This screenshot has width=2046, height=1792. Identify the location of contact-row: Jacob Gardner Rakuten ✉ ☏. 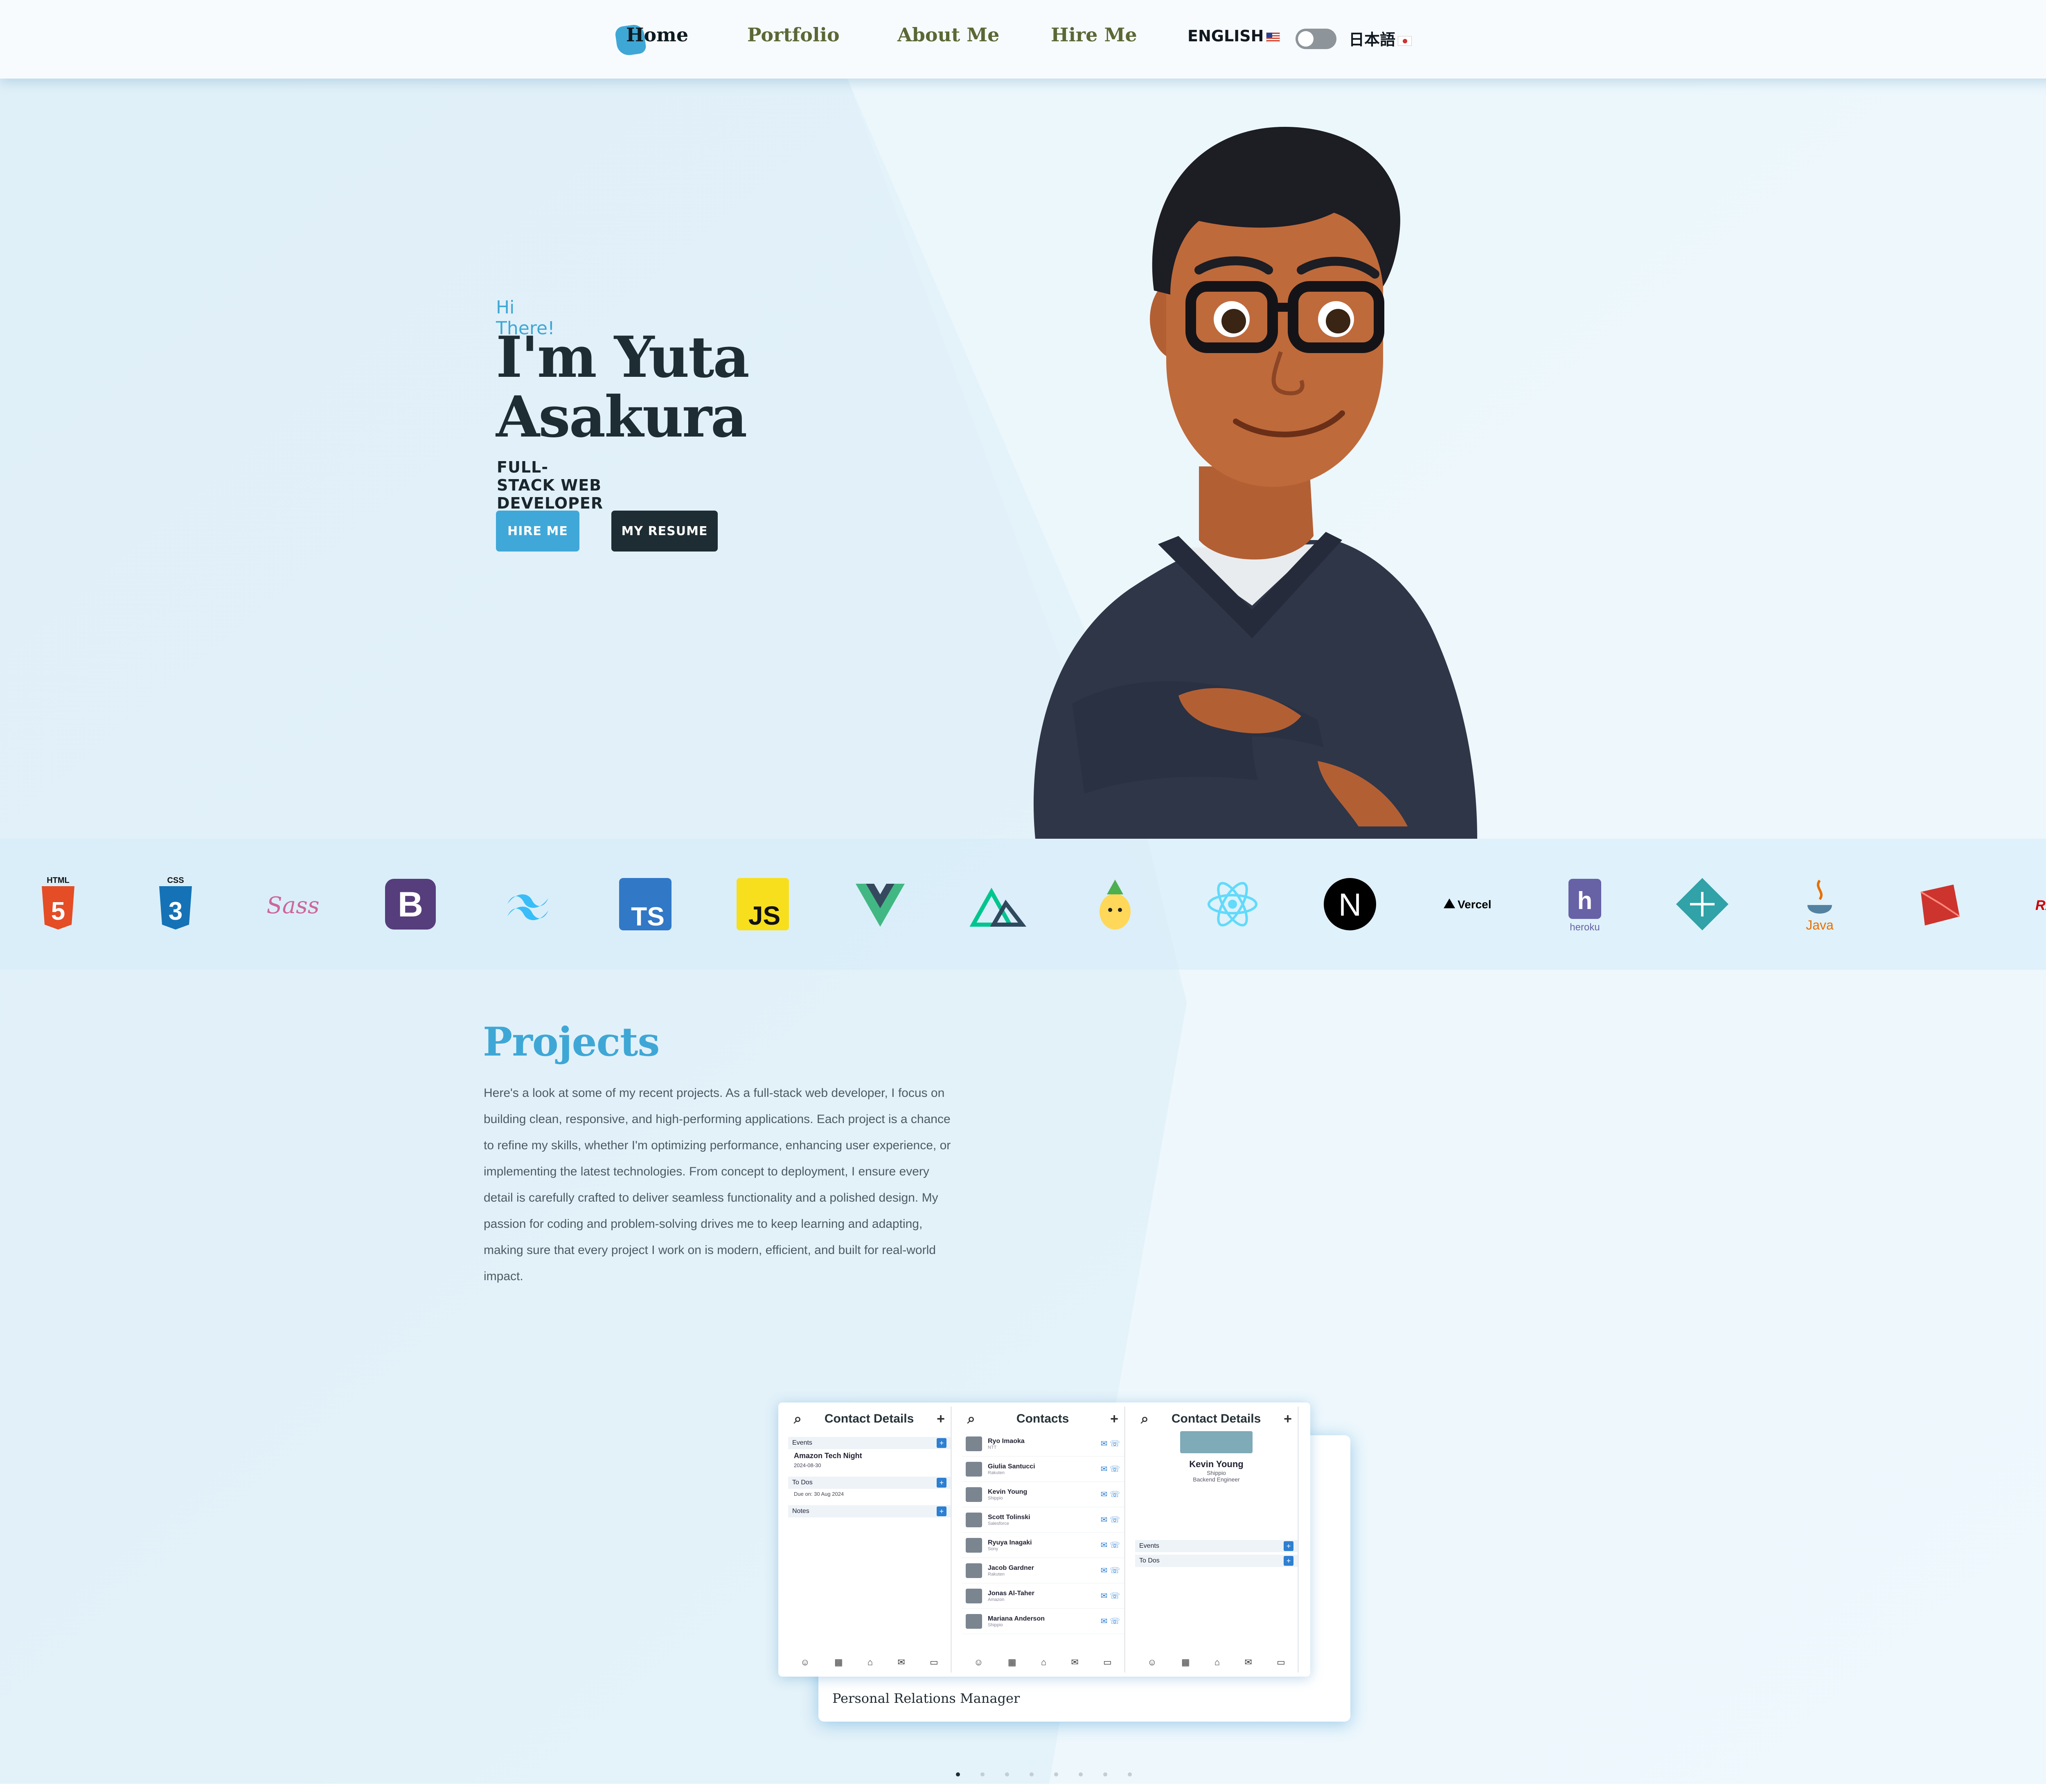
(1043, 1570).